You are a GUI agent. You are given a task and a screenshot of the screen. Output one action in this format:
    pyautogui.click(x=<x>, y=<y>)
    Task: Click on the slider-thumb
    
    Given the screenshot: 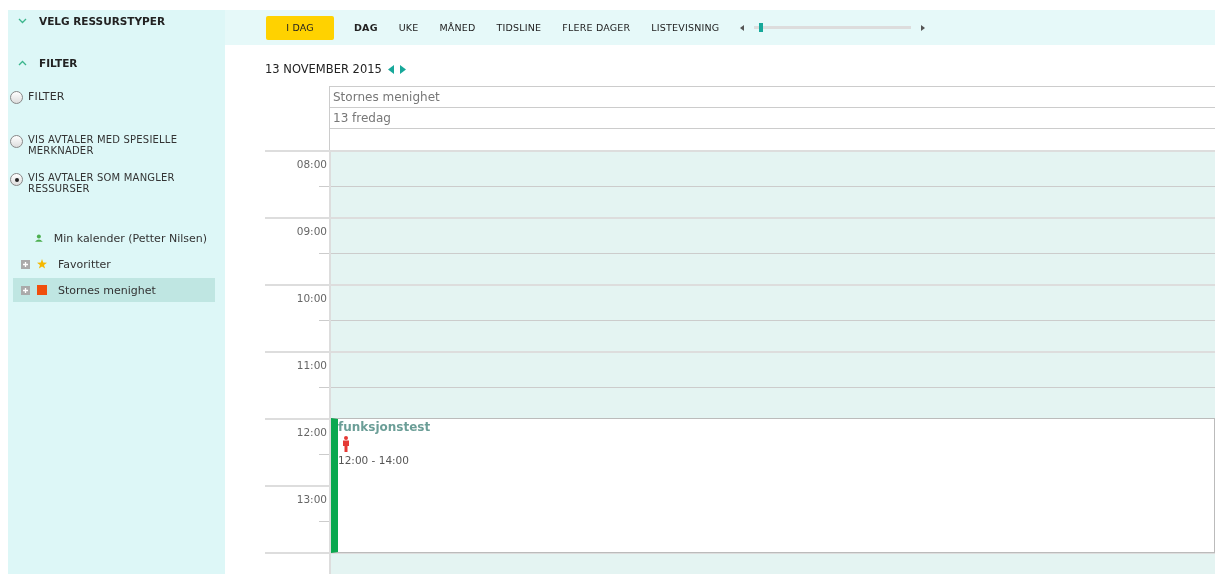 What is the action you would take?
    pyautogui.click(x=761, y=27)
    